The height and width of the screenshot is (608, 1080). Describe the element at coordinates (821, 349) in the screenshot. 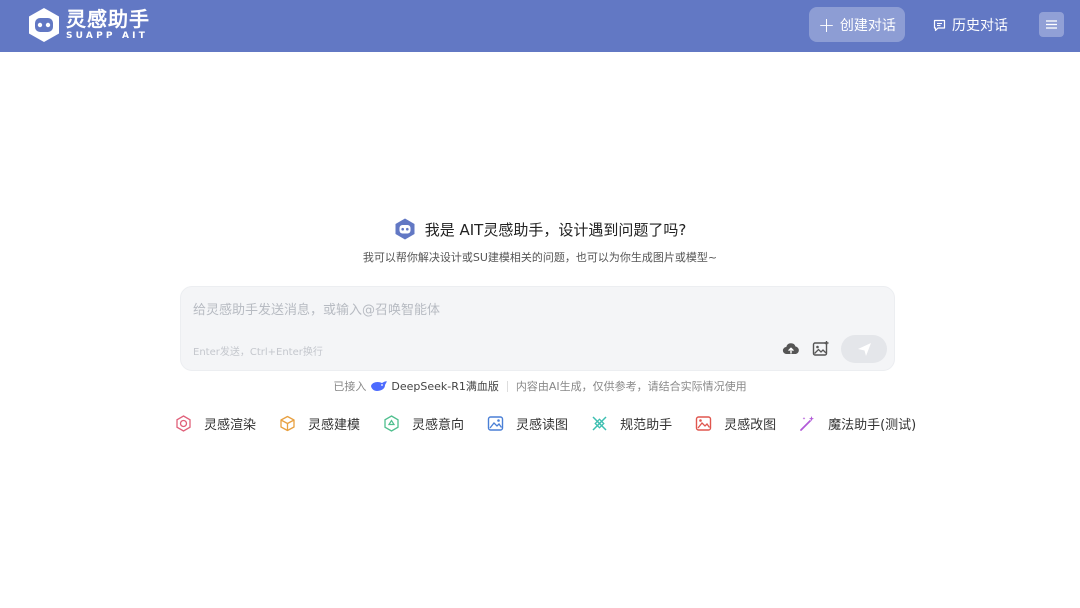

I see `add-image-icon` at that location.